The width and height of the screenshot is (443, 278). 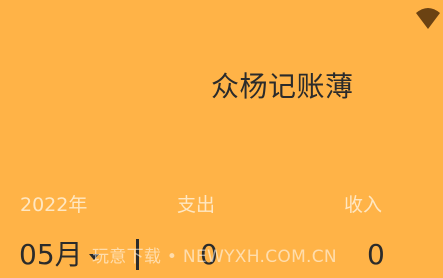 I want to click on expense-label: 支出, so click(x=196, y=205).